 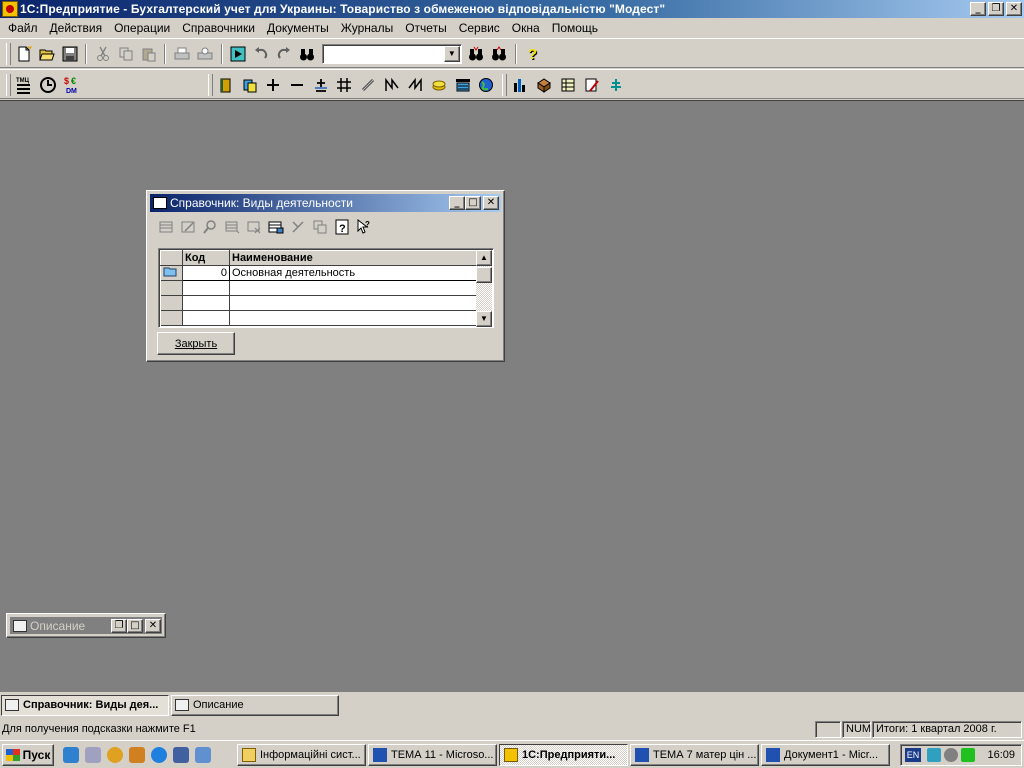 What do you see at coordinates (463, 85) in the screenshot?
I see `cash-register-icon` at bounding box center [463, 85].